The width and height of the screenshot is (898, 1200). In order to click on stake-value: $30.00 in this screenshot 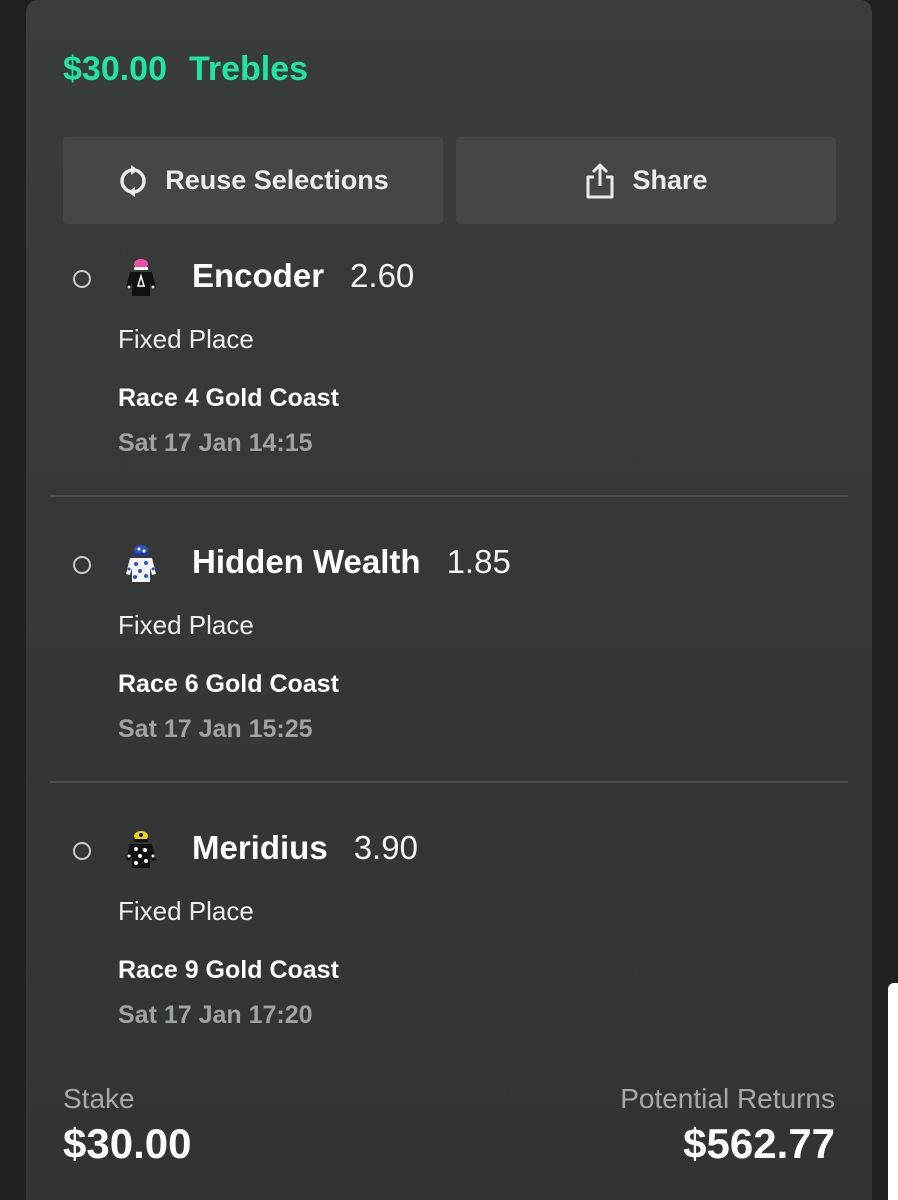, I will do `click(127, 1143)`.